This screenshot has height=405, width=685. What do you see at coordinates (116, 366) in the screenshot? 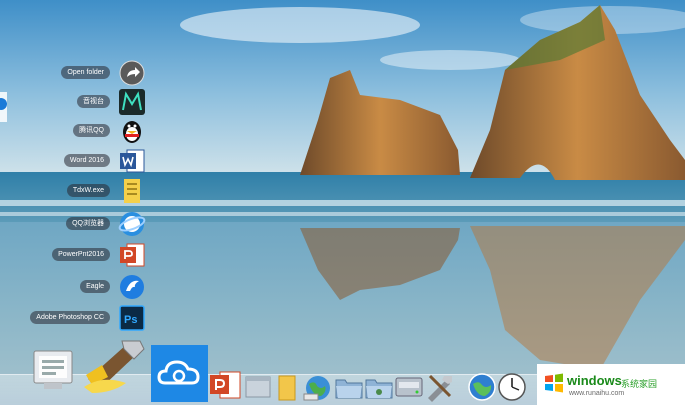
I see `developer-tools-icon` at bounding box center [116, 366].